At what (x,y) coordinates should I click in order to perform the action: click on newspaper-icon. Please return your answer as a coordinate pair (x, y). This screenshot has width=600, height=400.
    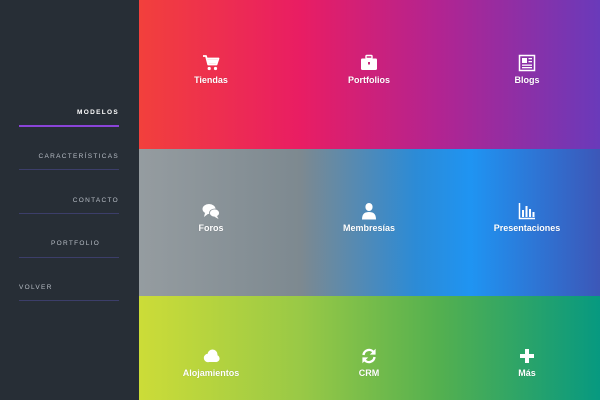
    Looking at the image, I should click on (527, 63).